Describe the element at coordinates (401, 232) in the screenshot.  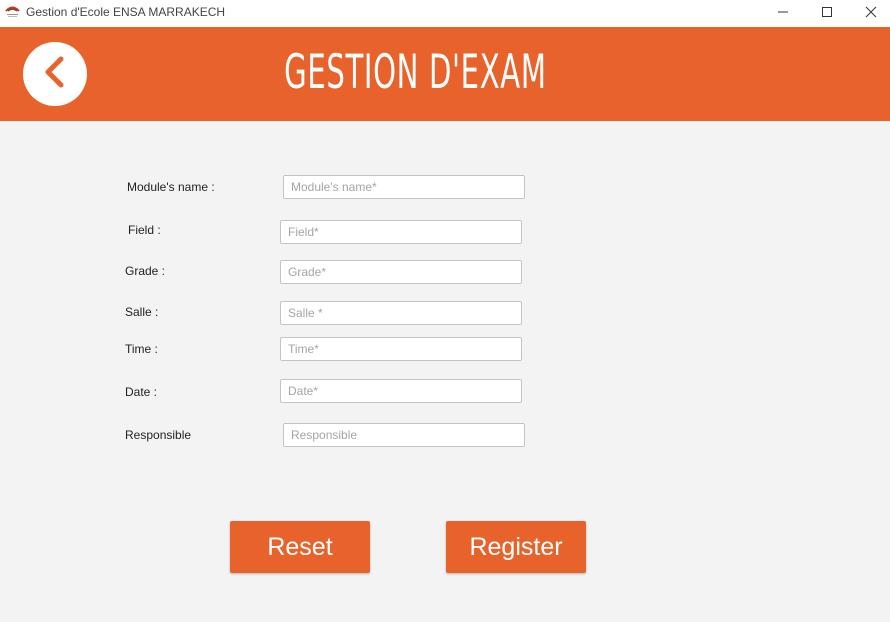
I see `field-input` at that location.